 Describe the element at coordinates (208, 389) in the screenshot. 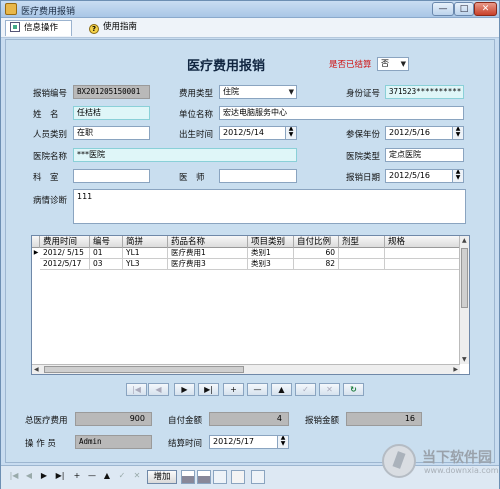

I see `nav-last-button: ▶|` at that location.